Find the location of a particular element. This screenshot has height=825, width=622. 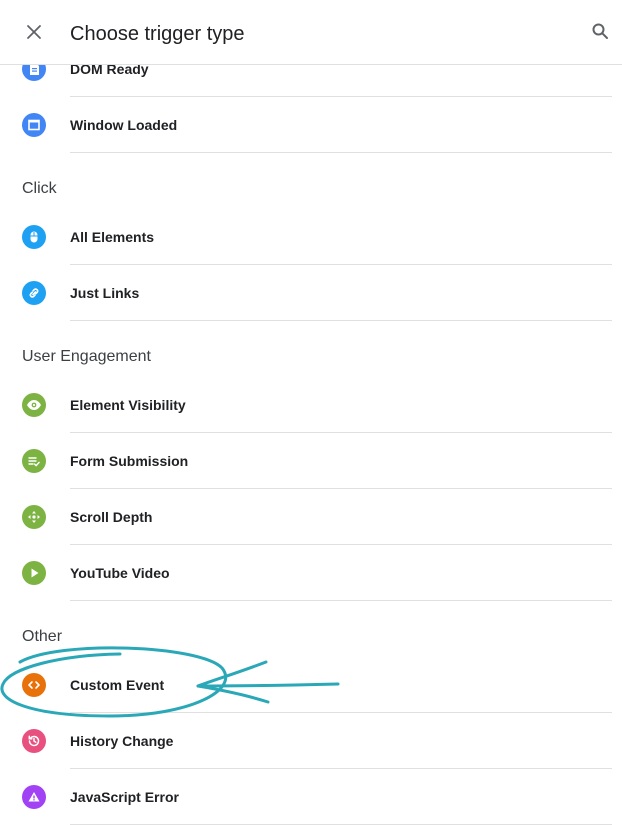

trigger-item-label: Custom Event is located at coordinates (117, 685).